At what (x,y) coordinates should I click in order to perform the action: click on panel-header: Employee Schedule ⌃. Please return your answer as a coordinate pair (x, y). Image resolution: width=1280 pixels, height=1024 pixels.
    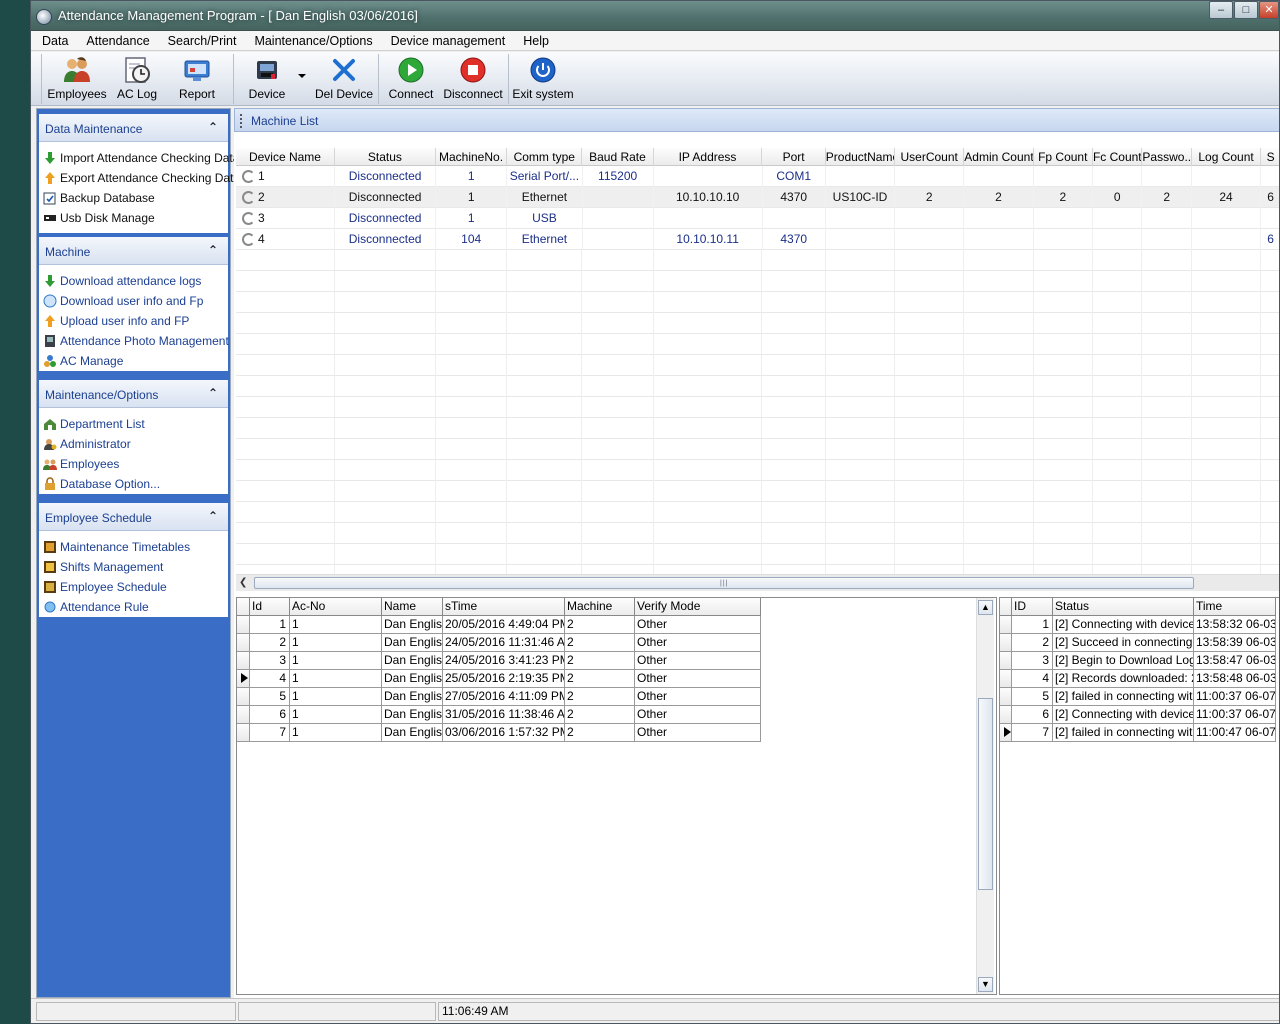
    Looking at the image, I should click on (133, 517).